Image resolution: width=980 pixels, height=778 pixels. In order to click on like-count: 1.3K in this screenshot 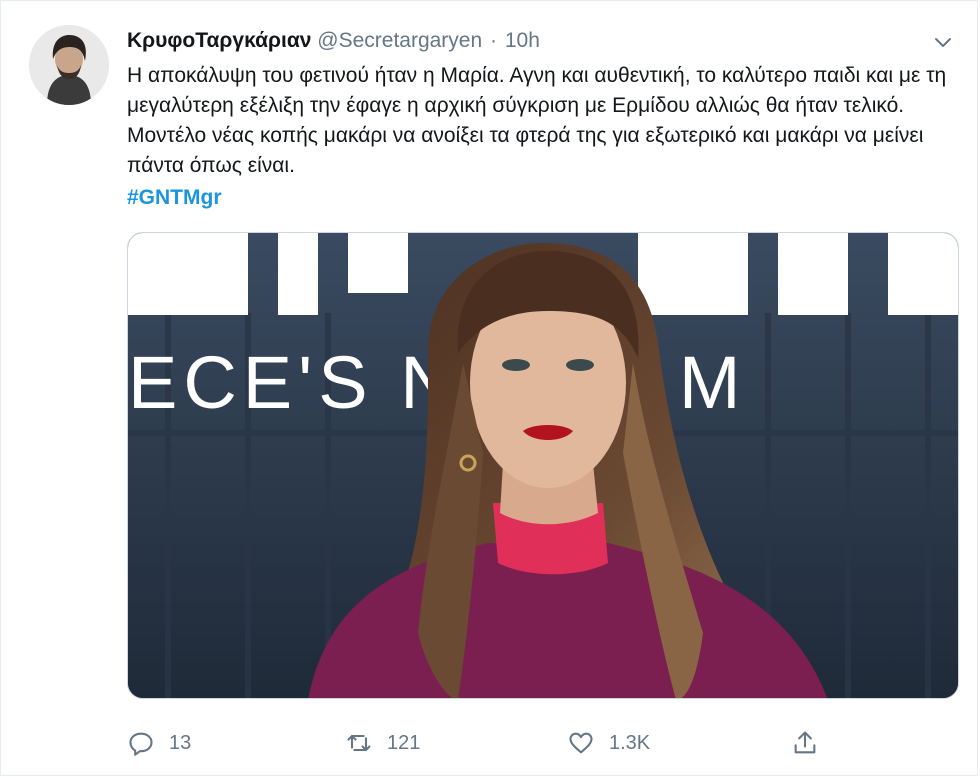, I will do `click(630, 742)`.